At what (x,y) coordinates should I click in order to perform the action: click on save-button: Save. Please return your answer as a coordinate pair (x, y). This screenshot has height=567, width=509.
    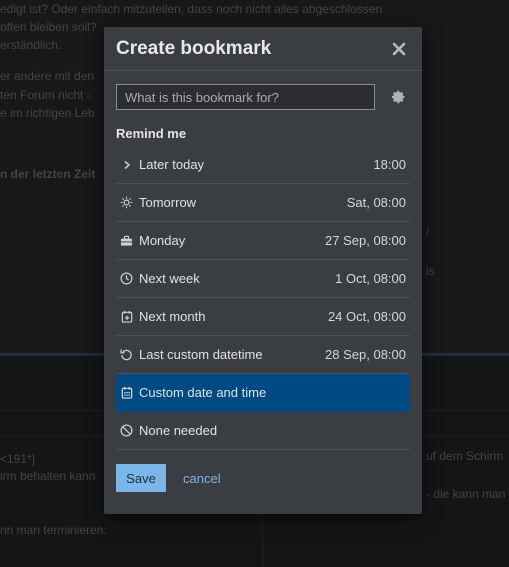
    Looking at the image, I should click on (141, 478).